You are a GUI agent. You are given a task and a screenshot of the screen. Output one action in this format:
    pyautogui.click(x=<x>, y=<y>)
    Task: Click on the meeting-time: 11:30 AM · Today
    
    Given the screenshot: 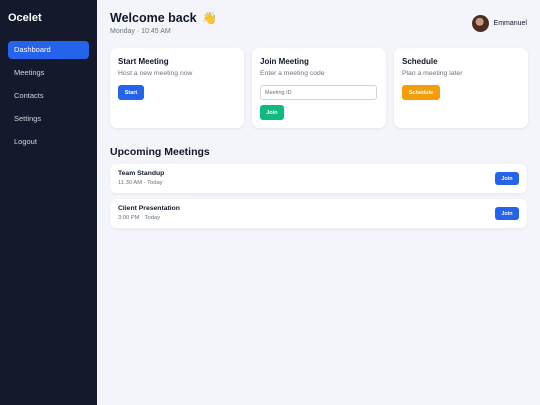 What is the action you would take?
    pyautogui.click(x=140, y=183)
    